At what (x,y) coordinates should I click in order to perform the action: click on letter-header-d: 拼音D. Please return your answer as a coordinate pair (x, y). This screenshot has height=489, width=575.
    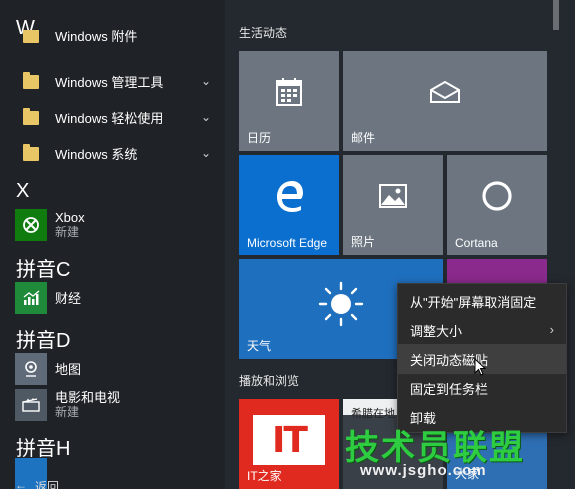
    Looking at the image, I should click on (43, 338).